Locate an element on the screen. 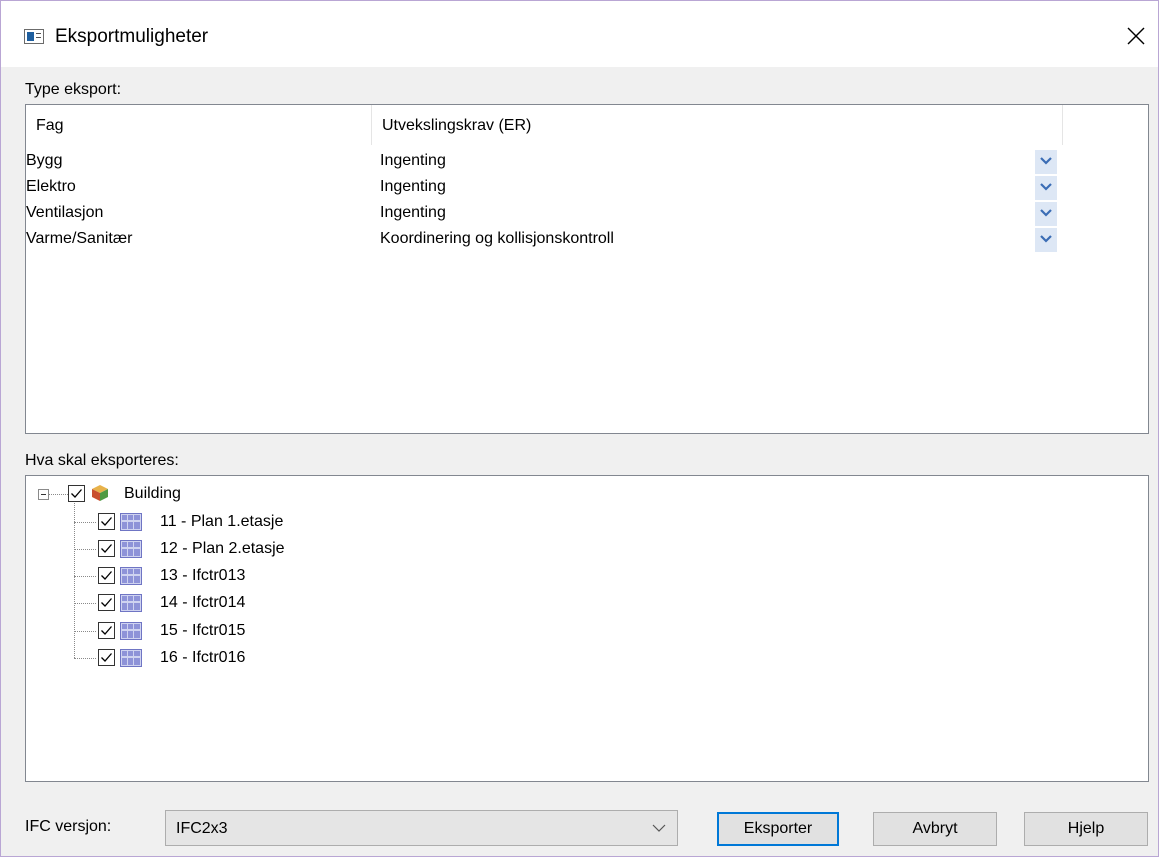  close-button is located at coordinates (1136, 36).